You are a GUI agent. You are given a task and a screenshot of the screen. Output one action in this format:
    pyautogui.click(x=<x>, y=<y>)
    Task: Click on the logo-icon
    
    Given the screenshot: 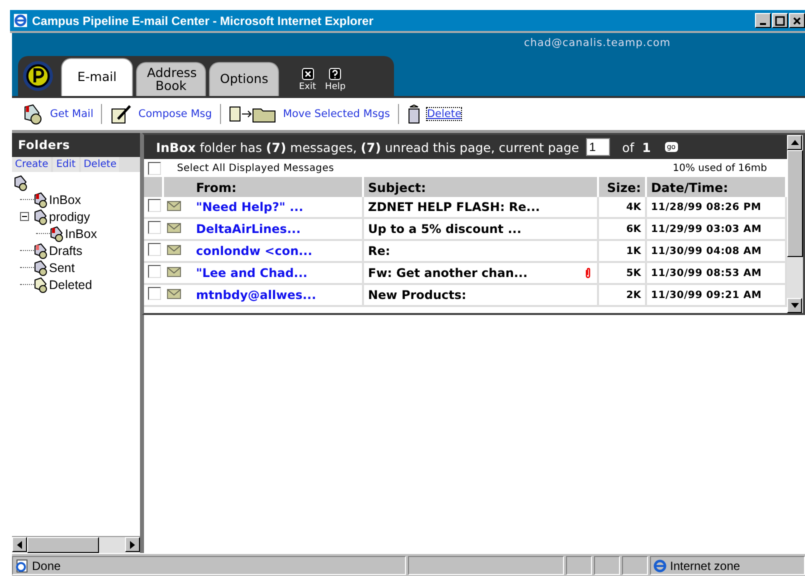 What is the action you would take?
    pyautogui.click(x=38, y=76)
    